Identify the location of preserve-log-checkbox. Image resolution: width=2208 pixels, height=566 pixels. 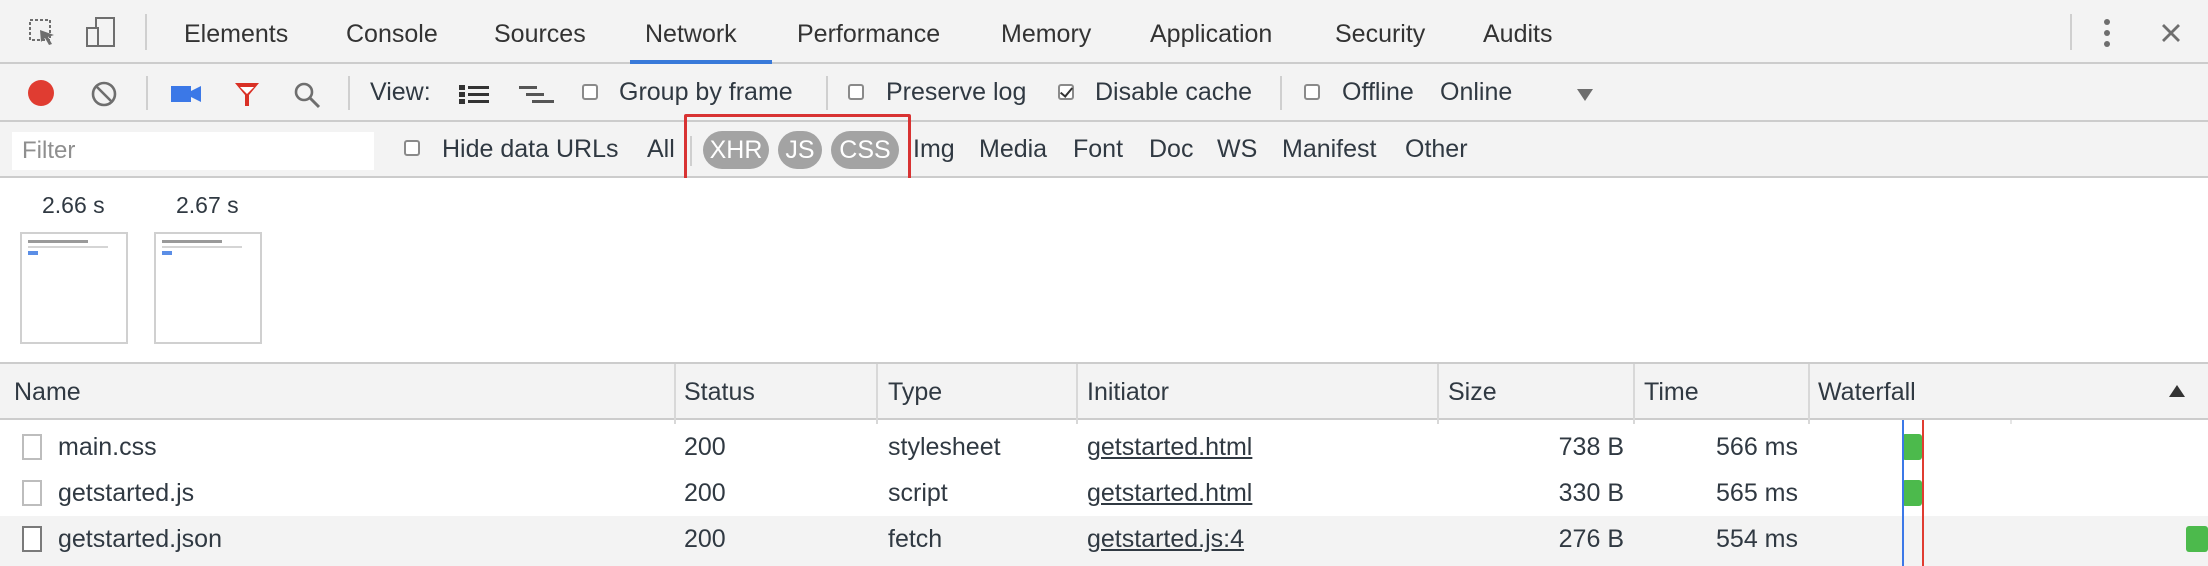
(856, 92).